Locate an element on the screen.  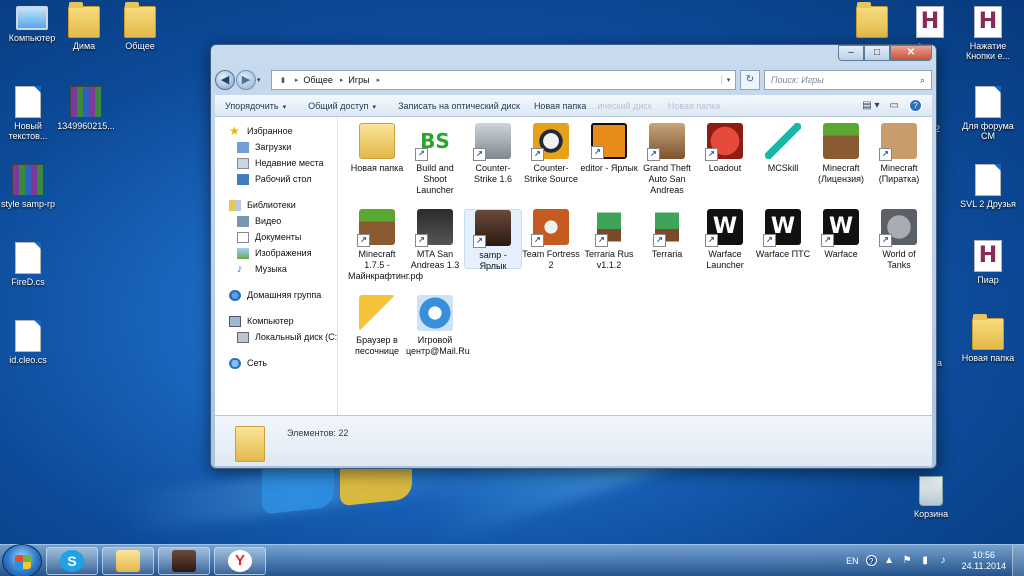
file-item: World of Tanks is located at coordinates (899, 240).